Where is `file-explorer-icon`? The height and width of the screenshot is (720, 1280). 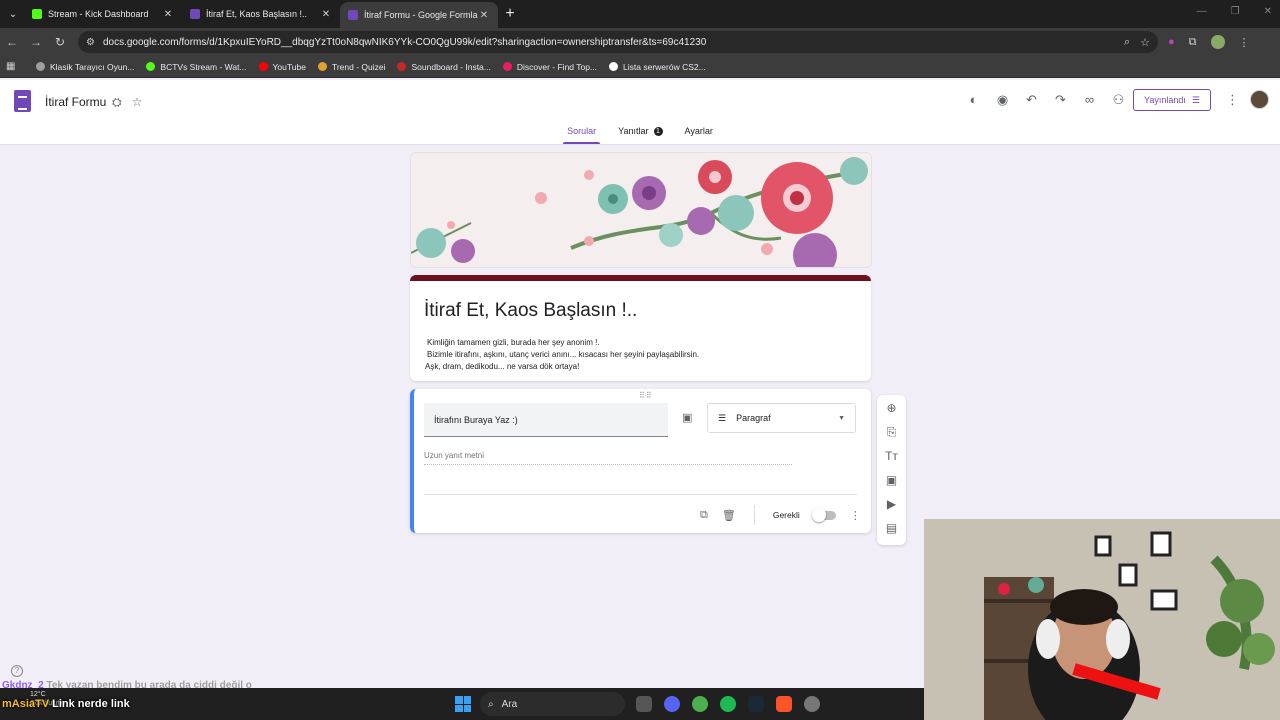 file-explorer-icon is located at coordinates (644, 704).